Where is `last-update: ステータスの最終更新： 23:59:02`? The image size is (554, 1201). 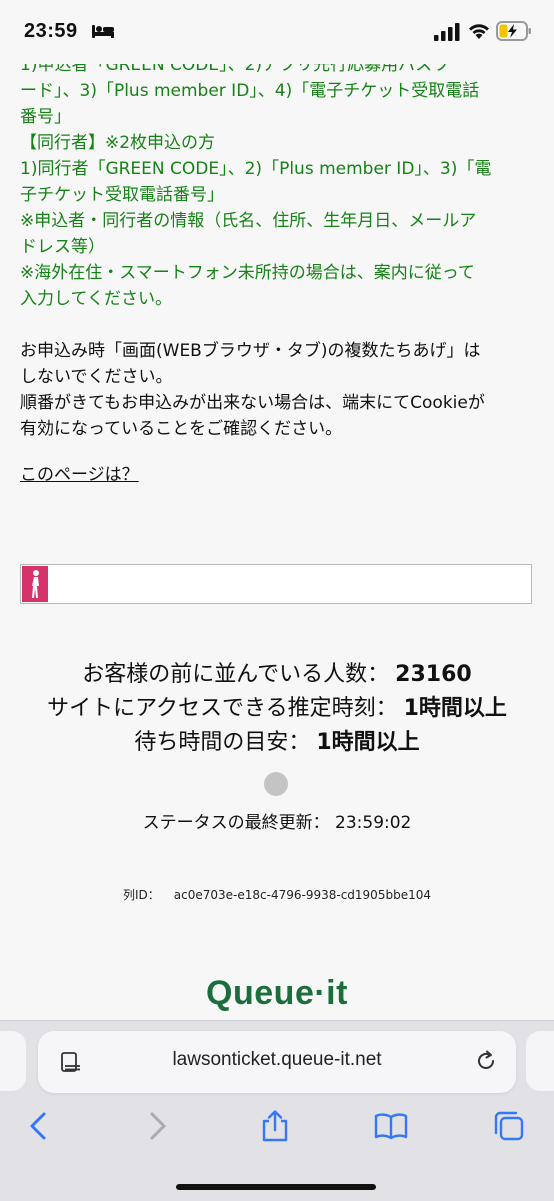
last-update: ステータスの最終更新： 23:59:02 is located at coordinates (277, 820).